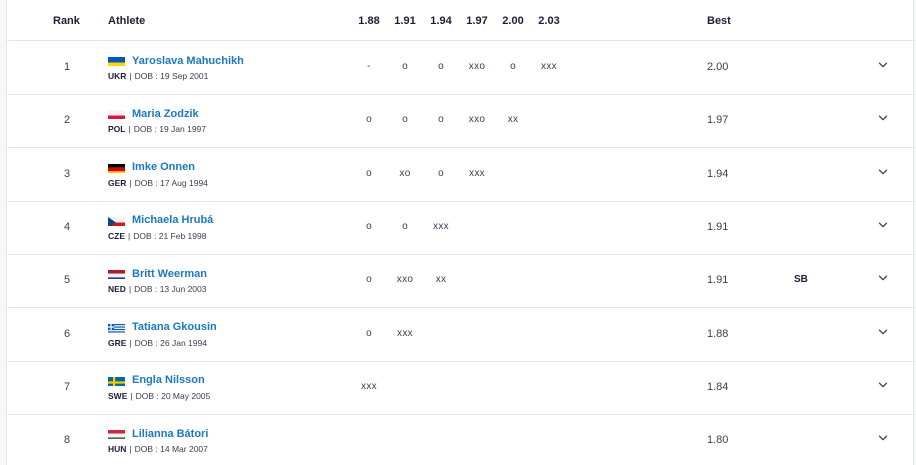  What do you see at coordinates (183, 342) in the screenshot?
I see `athlete-dob: 26 Jan 1994` at bounding box center [183, 342].